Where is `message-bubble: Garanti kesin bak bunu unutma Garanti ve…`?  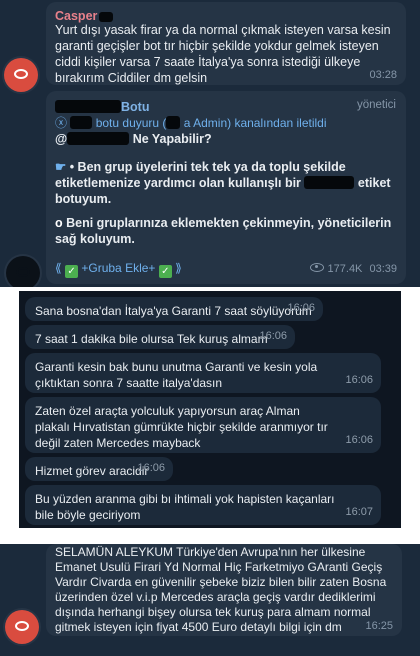
message-bubble: Garanti kesin bak bunu unutma Garanti ve… is located at coordinates (203, 373).